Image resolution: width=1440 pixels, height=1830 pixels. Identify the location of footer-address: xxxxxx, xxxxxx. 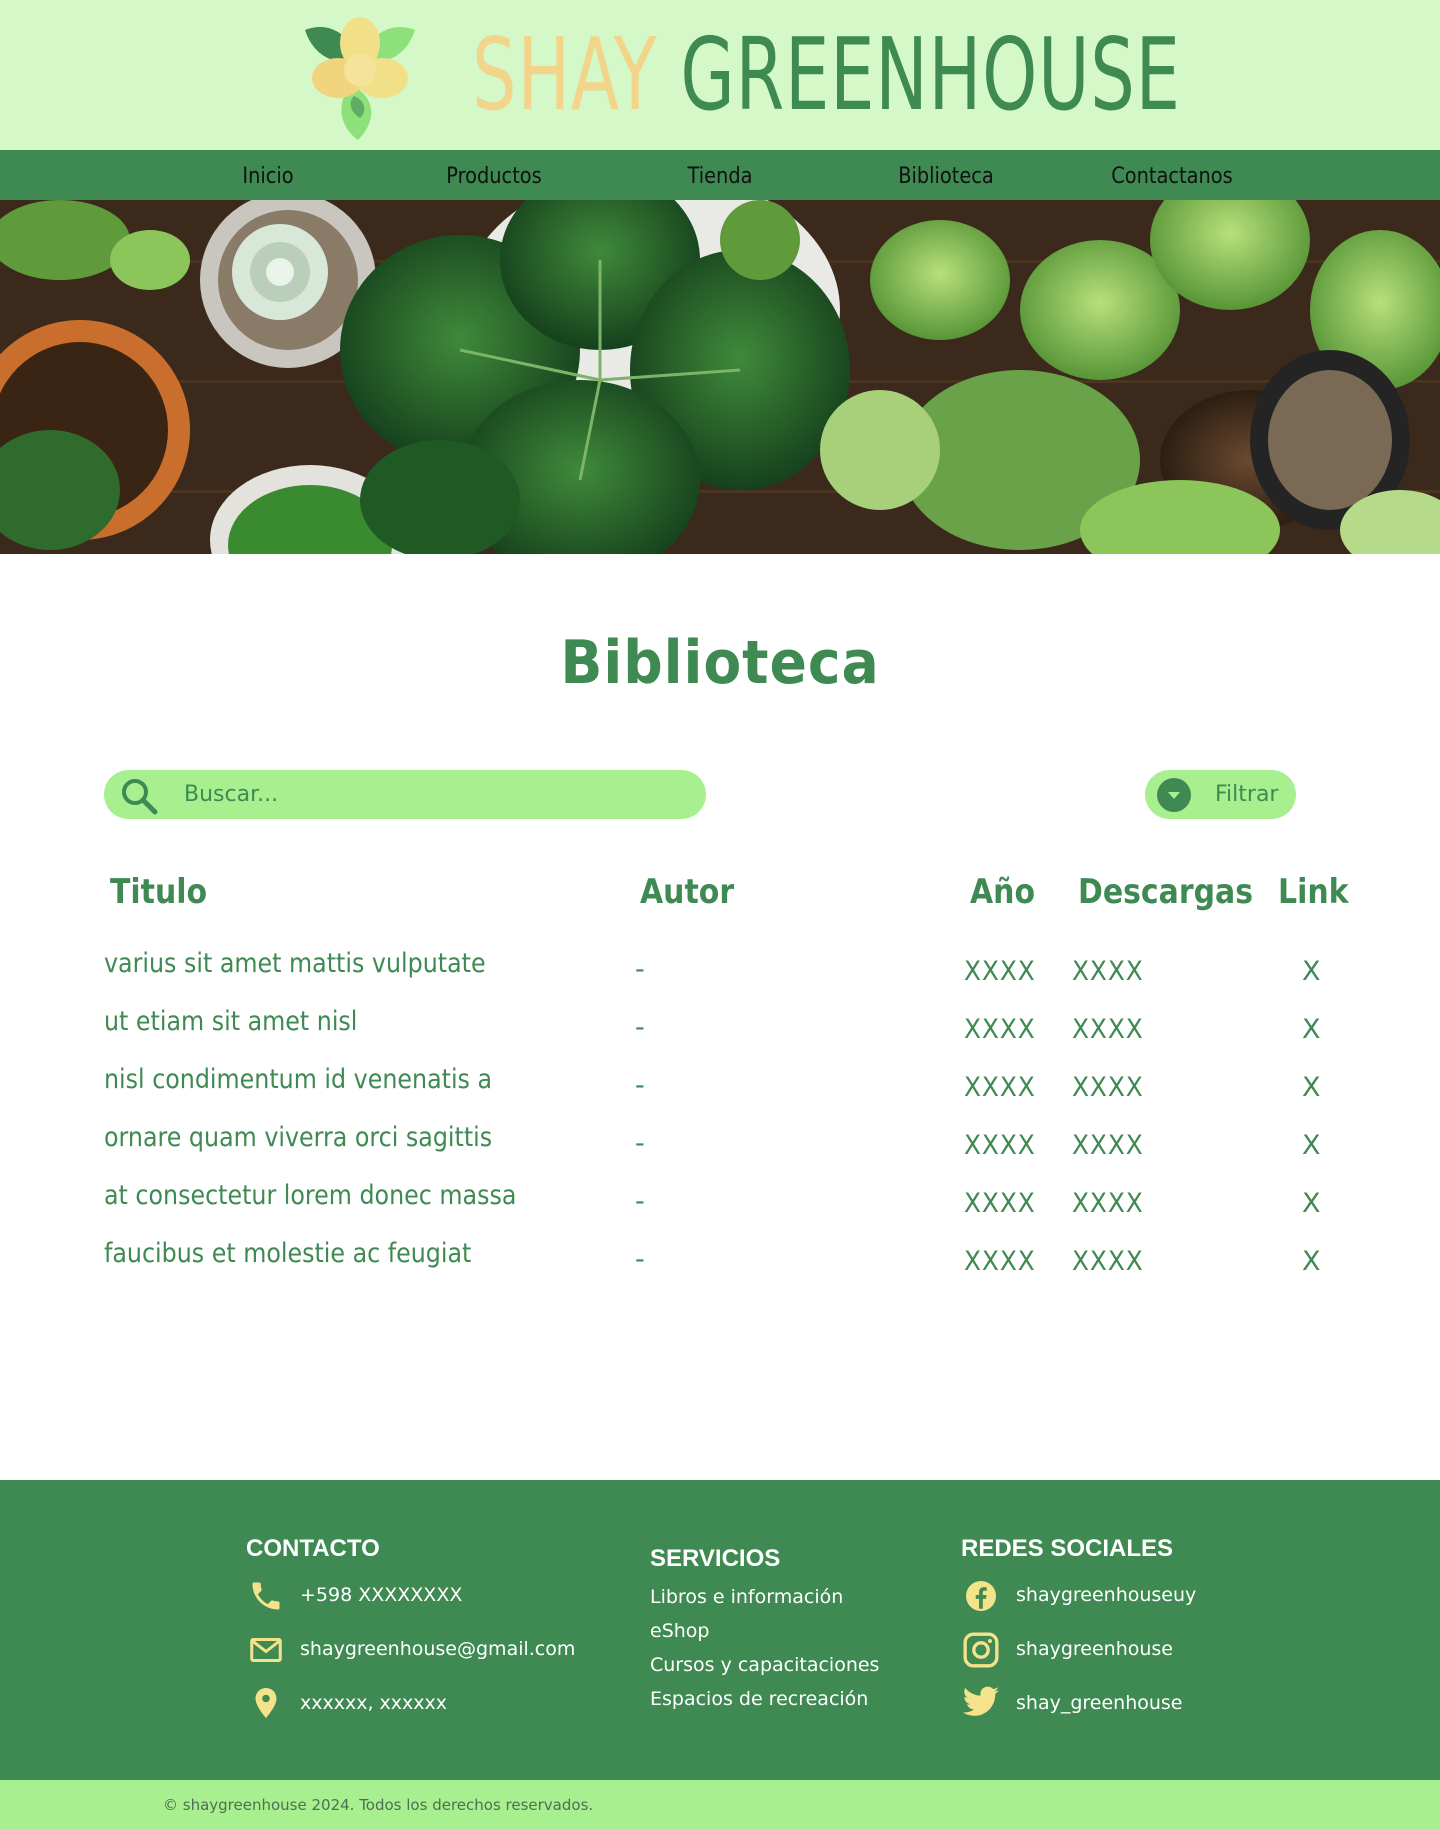
(374, 1703).